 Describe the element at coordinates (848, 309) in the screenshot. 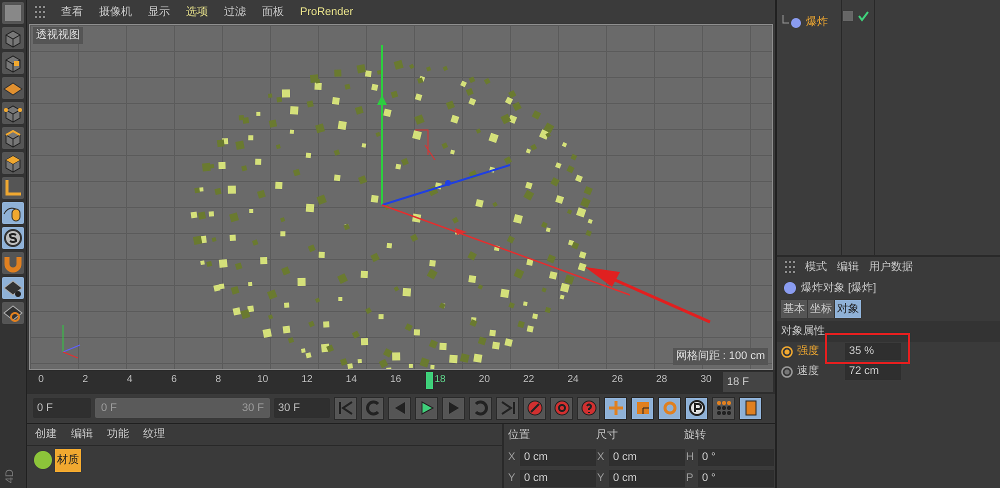

I see `tab: 对象` at that location.